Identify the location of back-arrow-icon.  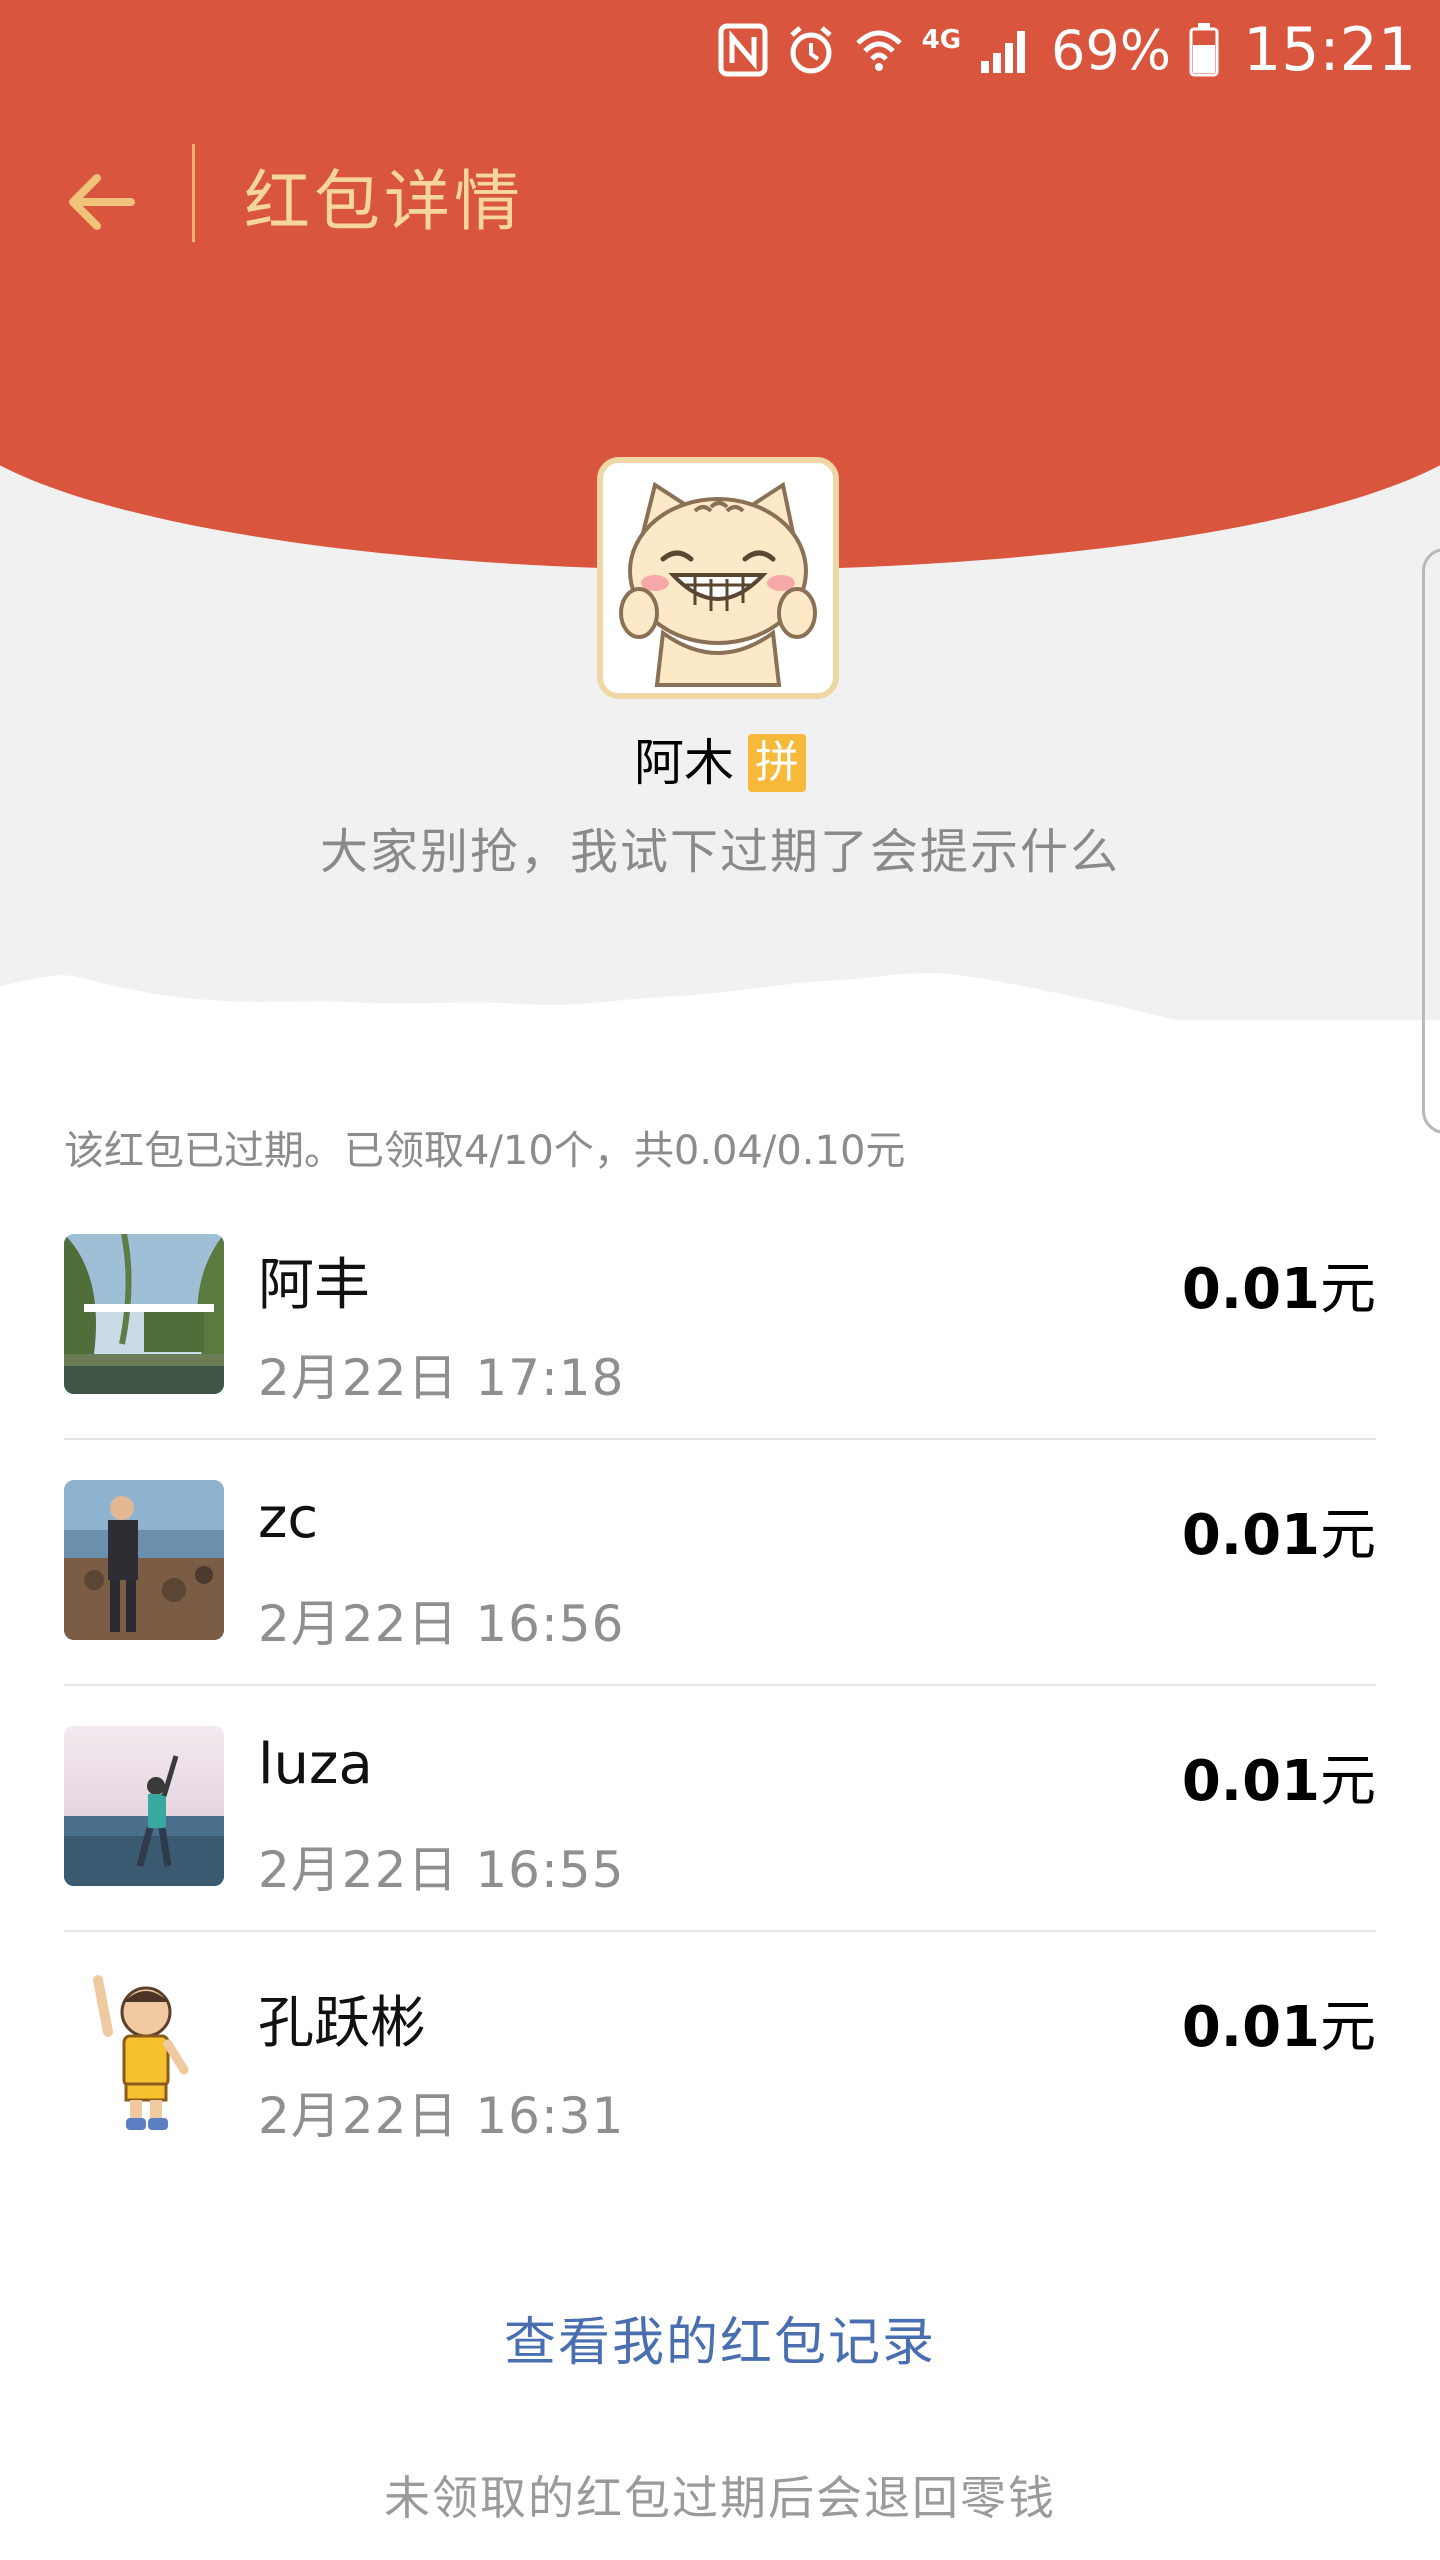
(102, 202).